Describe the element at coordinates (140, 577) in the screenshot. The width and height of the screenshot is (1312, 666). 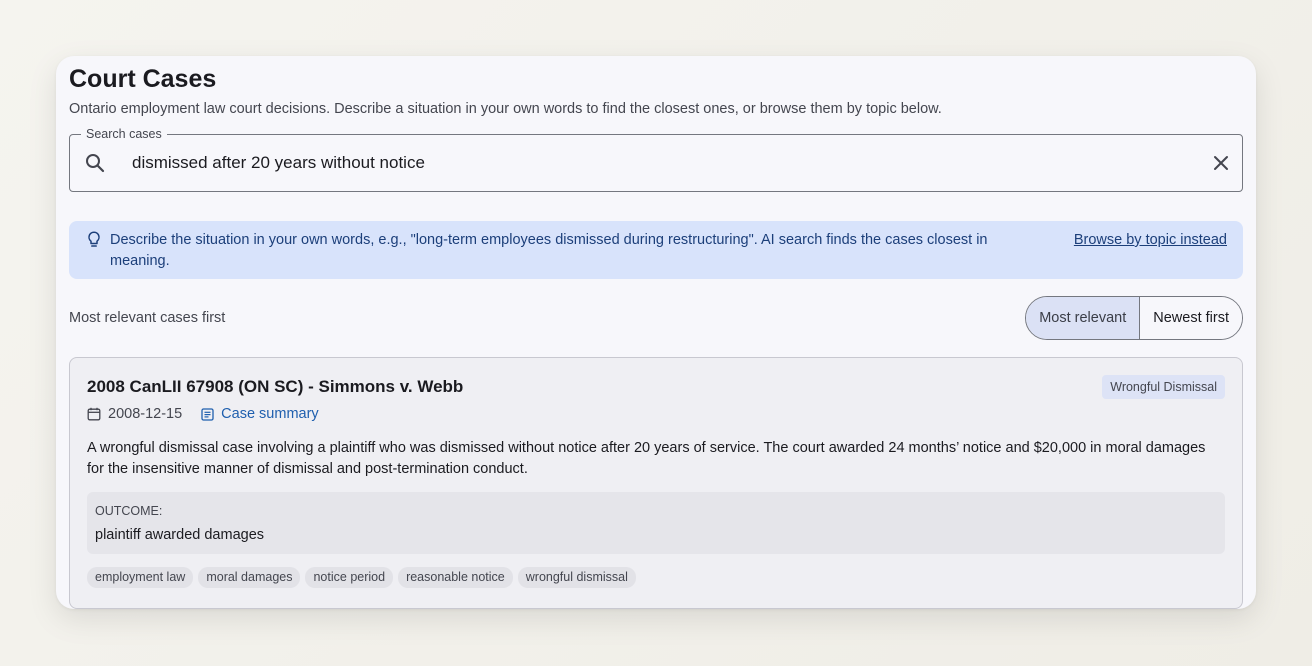
I see `tag-chip: employment law` at that location.